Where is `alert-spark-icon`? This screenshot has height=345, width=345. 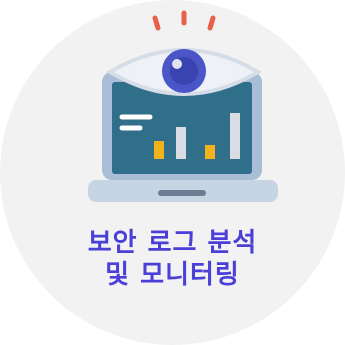 alert-spark-icon is located at coordinates (184, 20).